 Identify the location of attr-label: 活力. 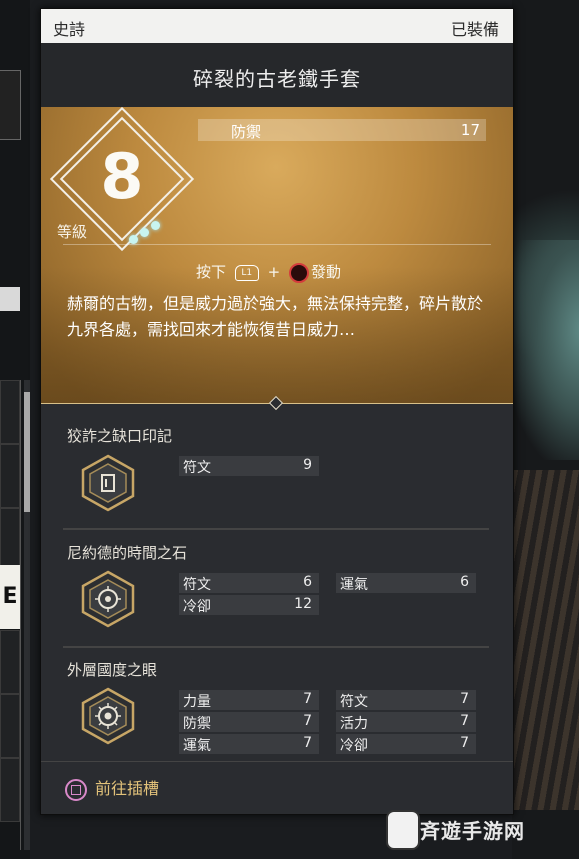
(354, 724).